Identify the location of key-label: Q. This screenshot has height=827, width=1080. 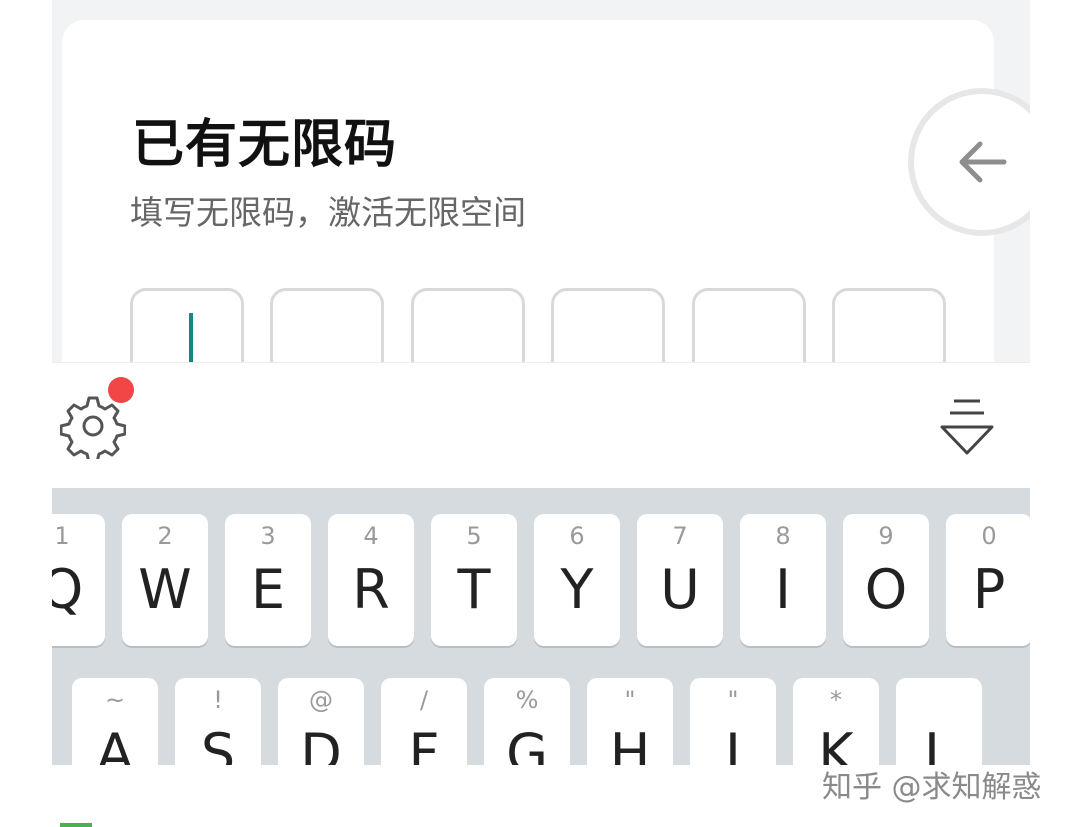
(68, 589).